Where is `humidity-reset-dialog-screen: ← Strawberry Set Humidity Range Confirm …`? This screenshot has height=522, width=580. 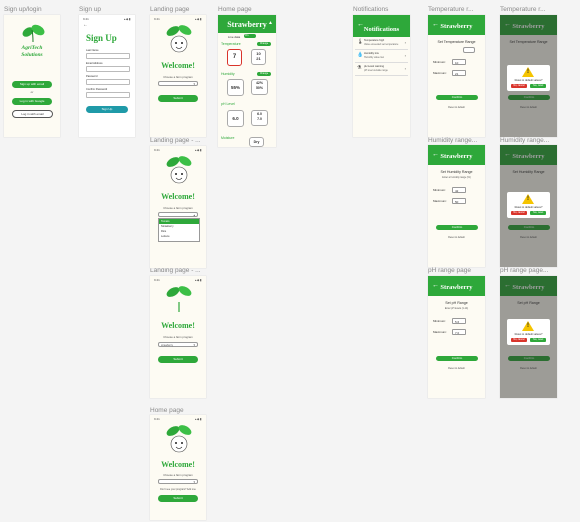 humidity-reset-dialog-screen: ← Strawberry Set Humidity Range Confirm … is located at coordinates (528, 206).